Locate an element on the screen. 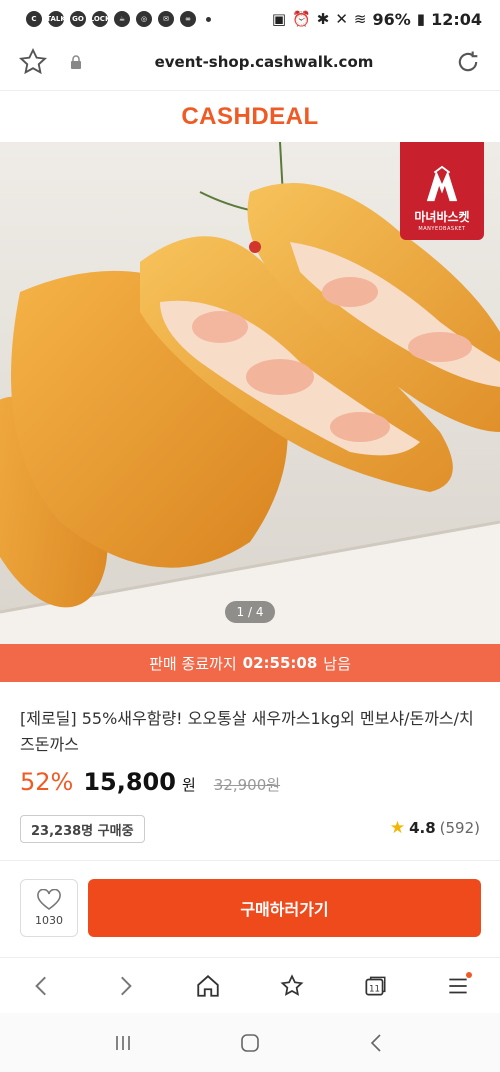  android-home-button is located at coordinates (250, 1043).